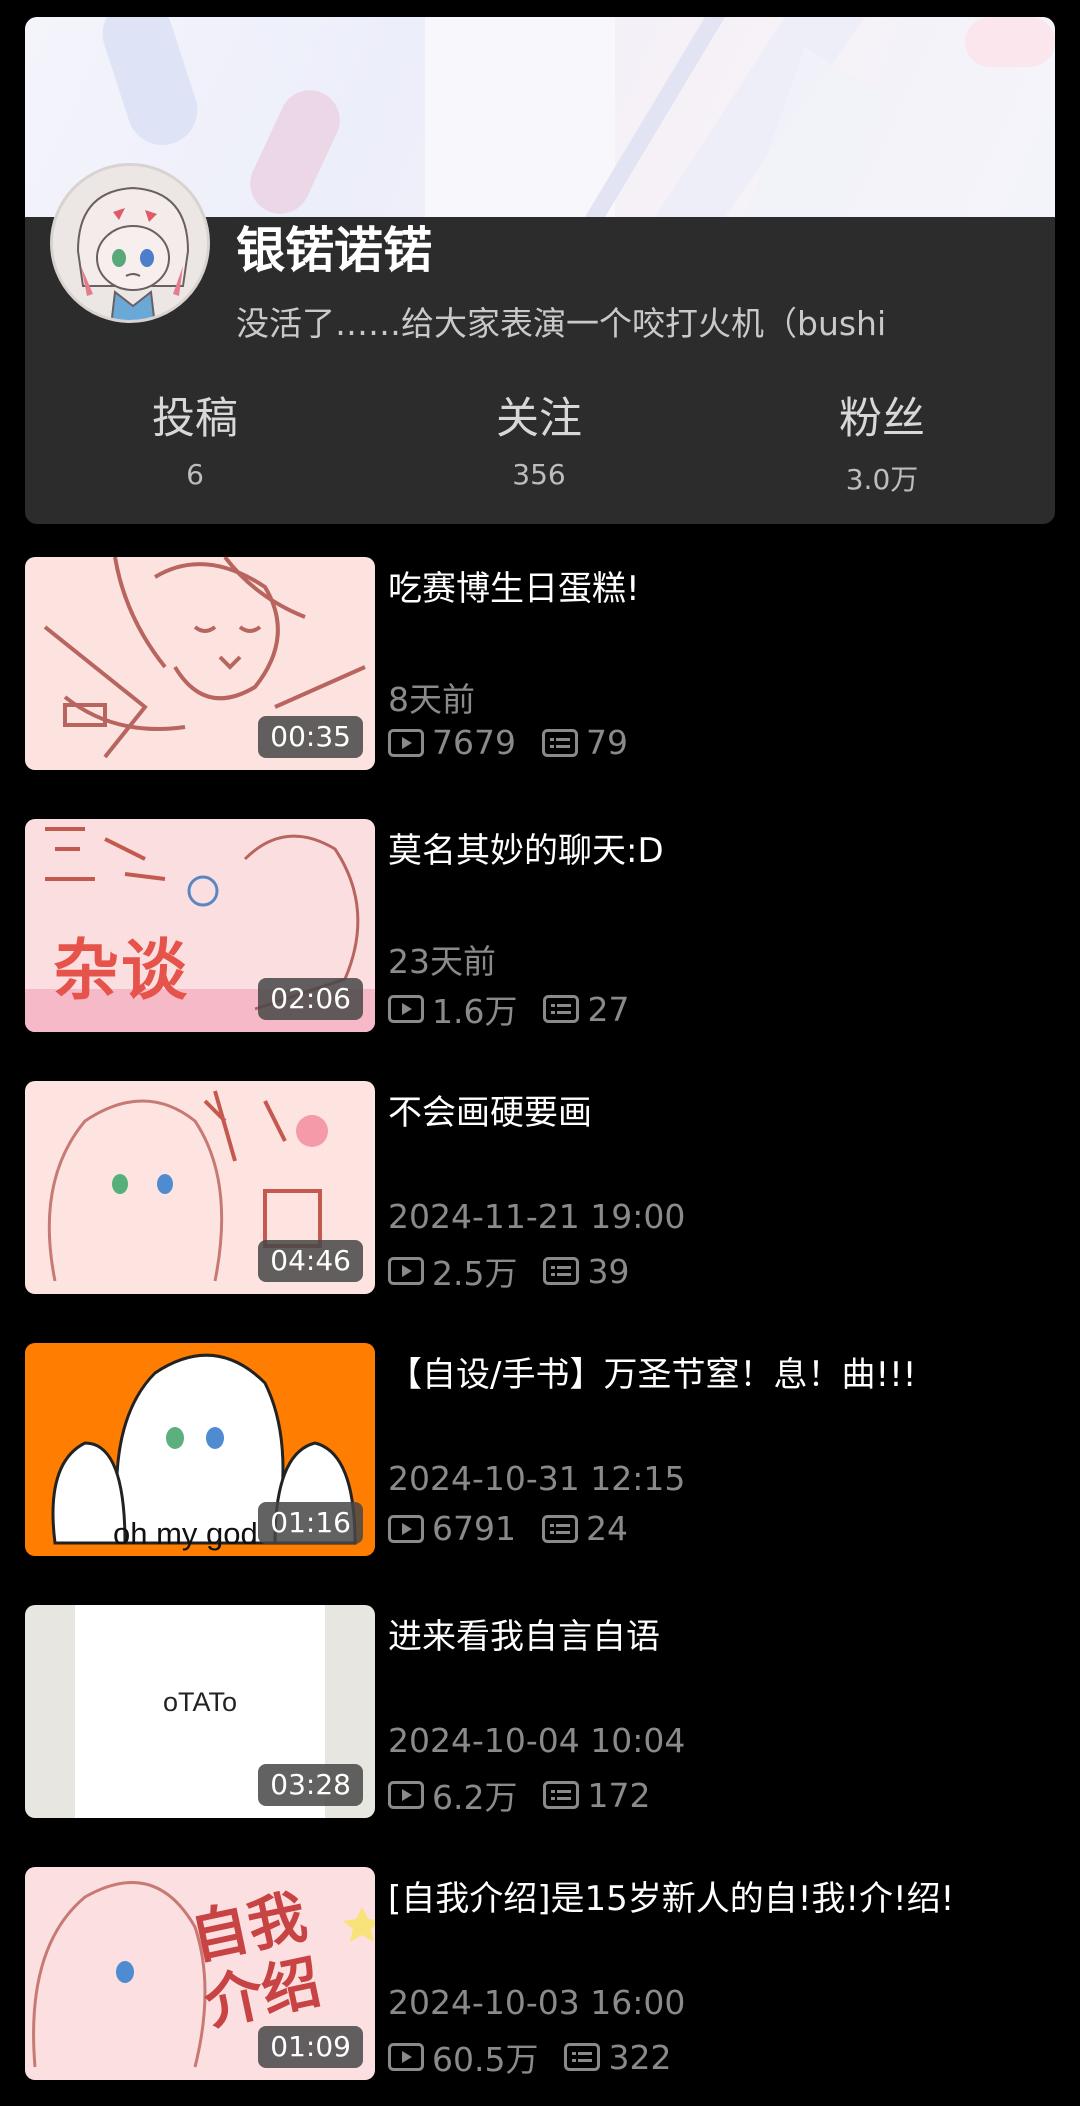 This screenshot has height=2106, width=1080. I want to click on profile-name: 银锘诺锘, so click(334, 250).